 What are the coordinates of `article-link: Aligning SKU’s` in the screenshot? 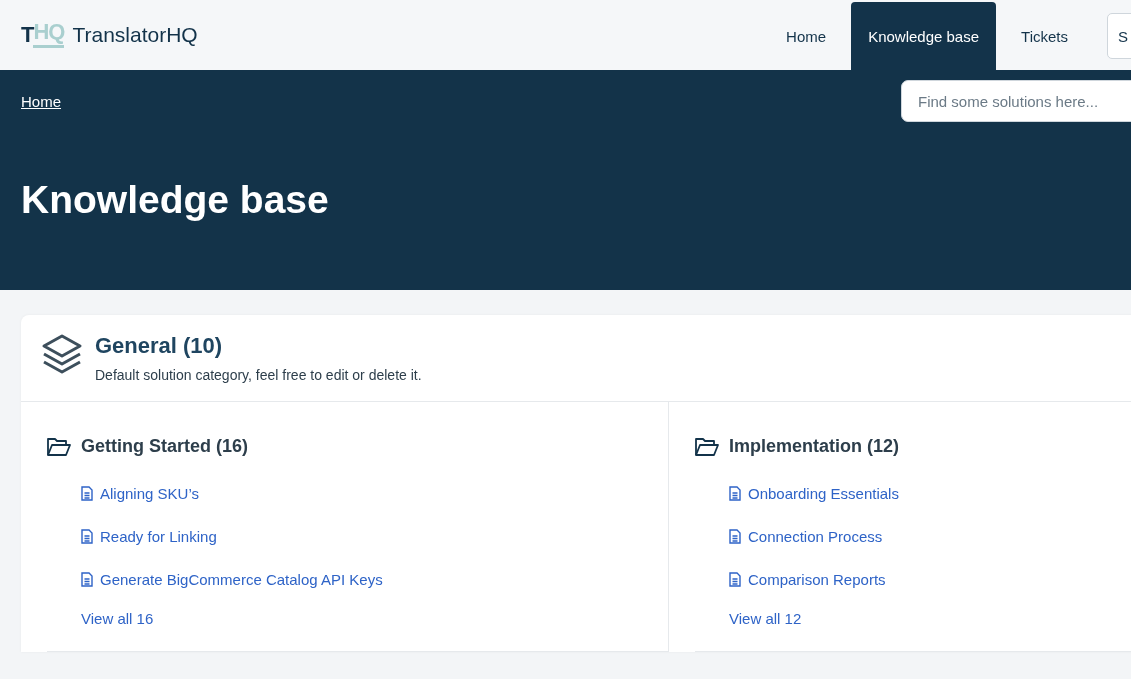 It's located at (374, 493).